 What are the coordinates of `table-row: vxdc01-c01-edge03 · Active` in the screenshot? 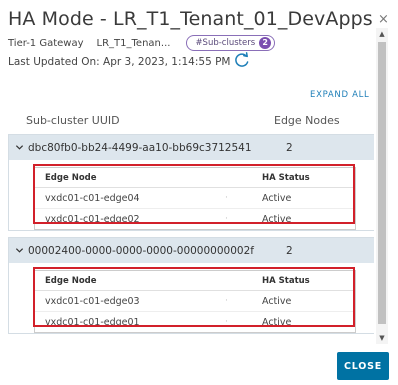 It's located at (195, 301).